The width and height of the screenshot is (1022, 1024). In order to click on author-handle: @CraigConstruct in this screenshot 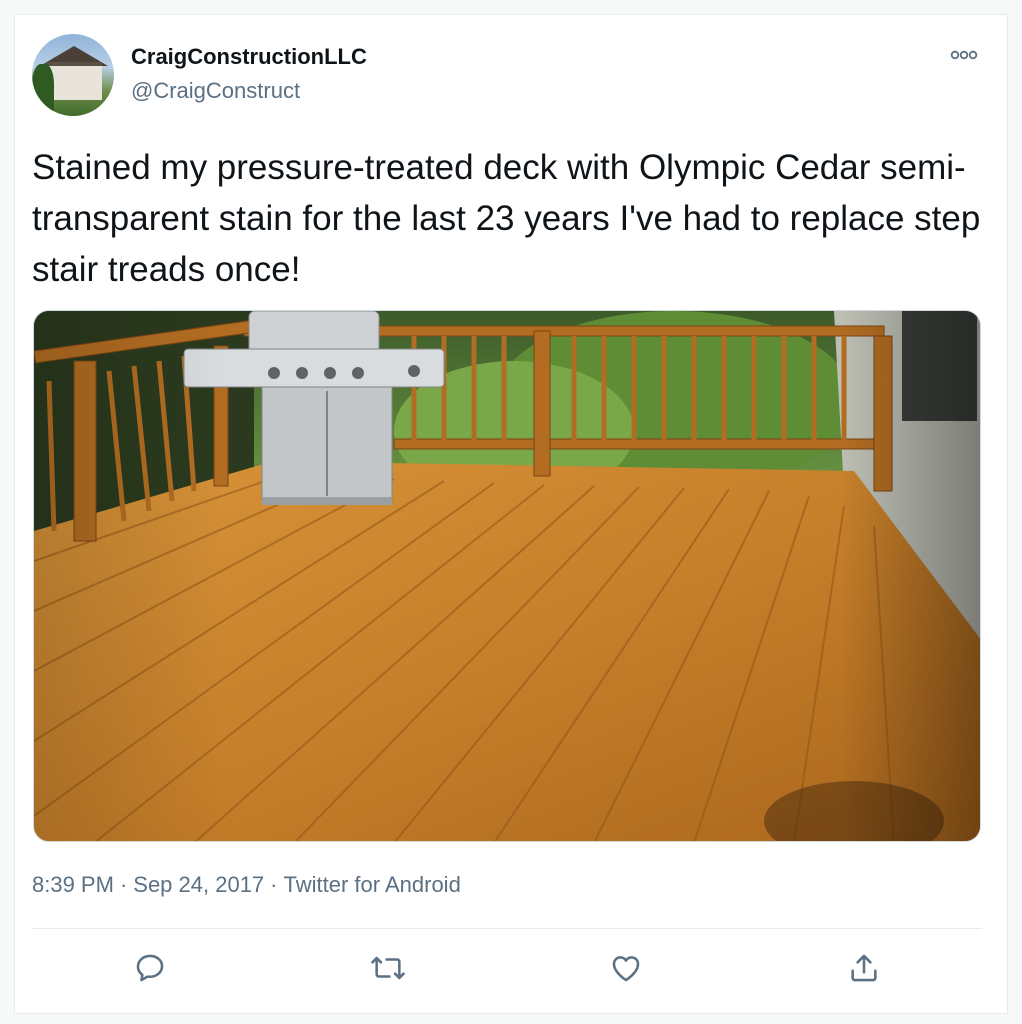, I will do `click(215, 91)`.